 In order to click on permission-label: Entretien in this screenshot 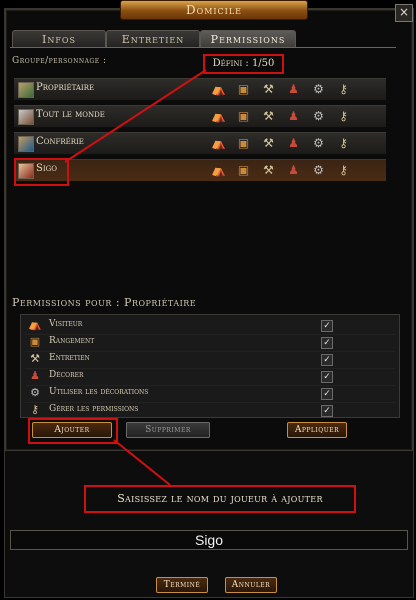, I will do `click(69, 358)`.